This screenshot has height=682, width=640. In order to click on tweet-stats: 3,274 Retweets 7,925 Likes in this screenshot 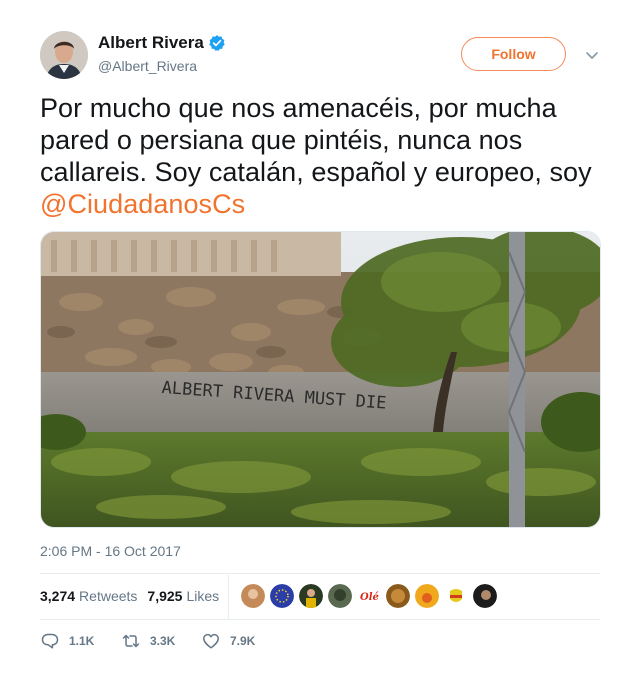, I will do `click(129, 596)`.